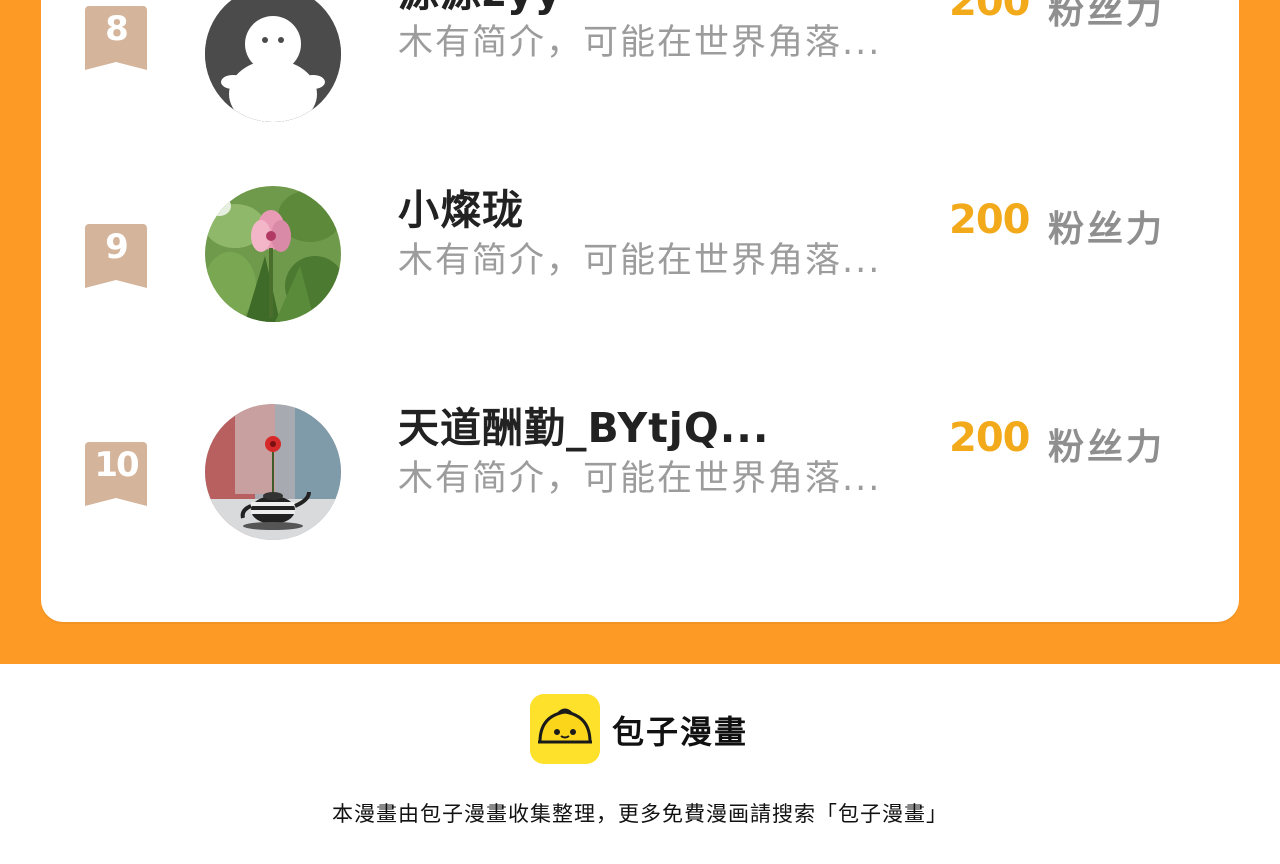 Image resolution: width=1280 pixels, height=864 pixels. I want to click on brand: 包子漫畫, so click(650, 729).